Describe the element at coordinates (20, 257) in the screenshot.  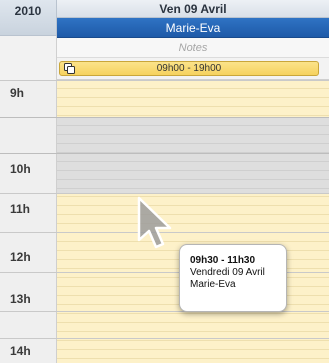
I see `hour-label: 12h` at that location.